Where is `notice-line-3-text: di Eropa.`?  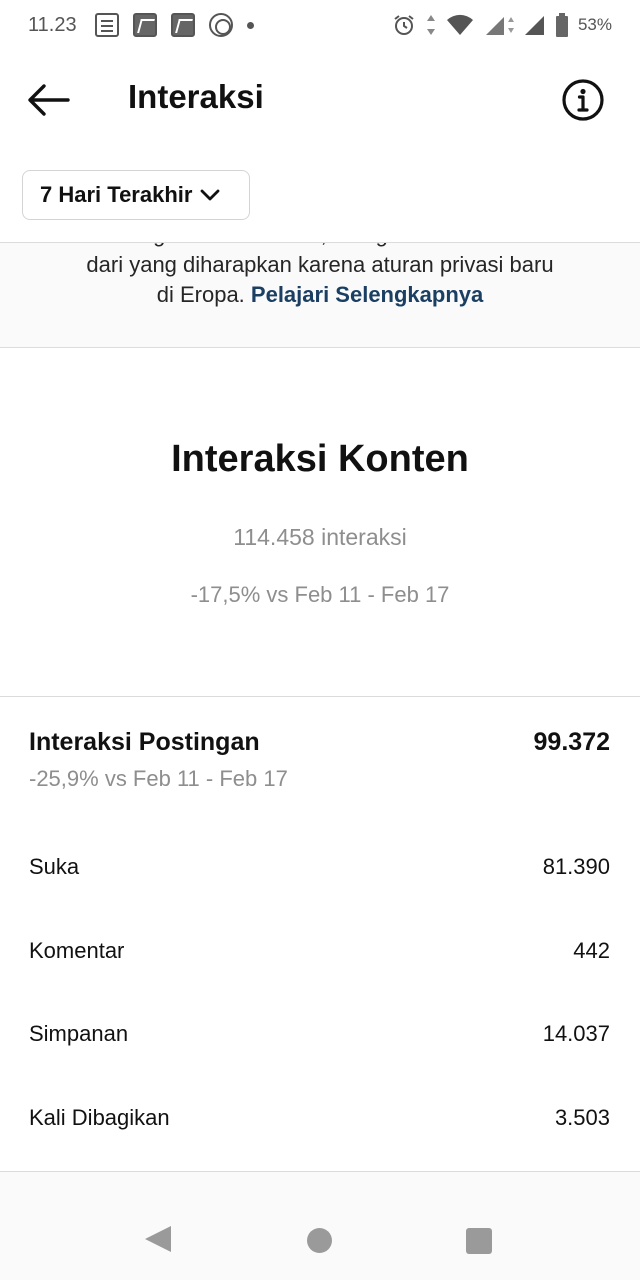 notice-line-3-text: di Eropa. is located at coordinates (203, 294).